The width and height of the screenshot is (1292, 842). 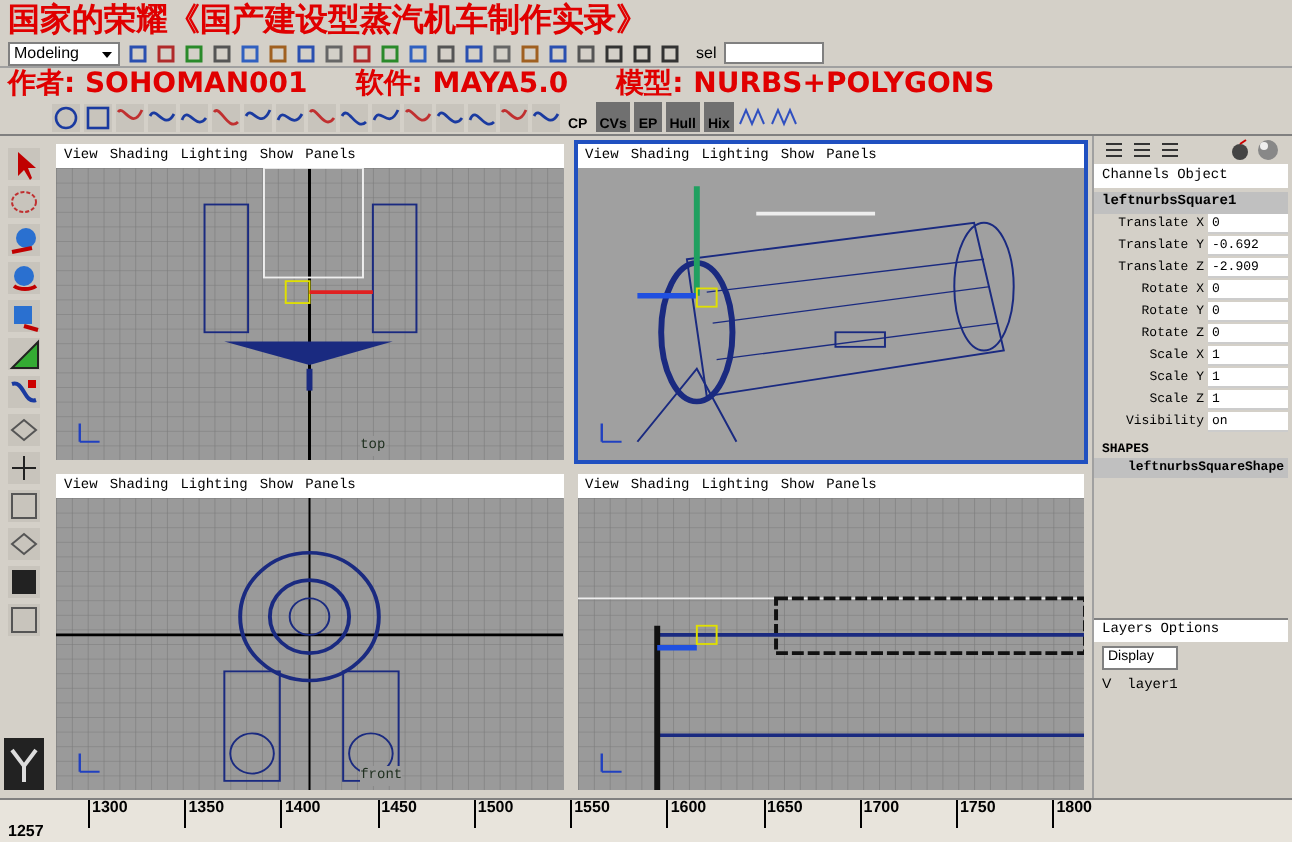 What do you see at coordinates (879, 814) in the screenshot?
I see `frame-number: 1700` at bounding box center [879, 814].